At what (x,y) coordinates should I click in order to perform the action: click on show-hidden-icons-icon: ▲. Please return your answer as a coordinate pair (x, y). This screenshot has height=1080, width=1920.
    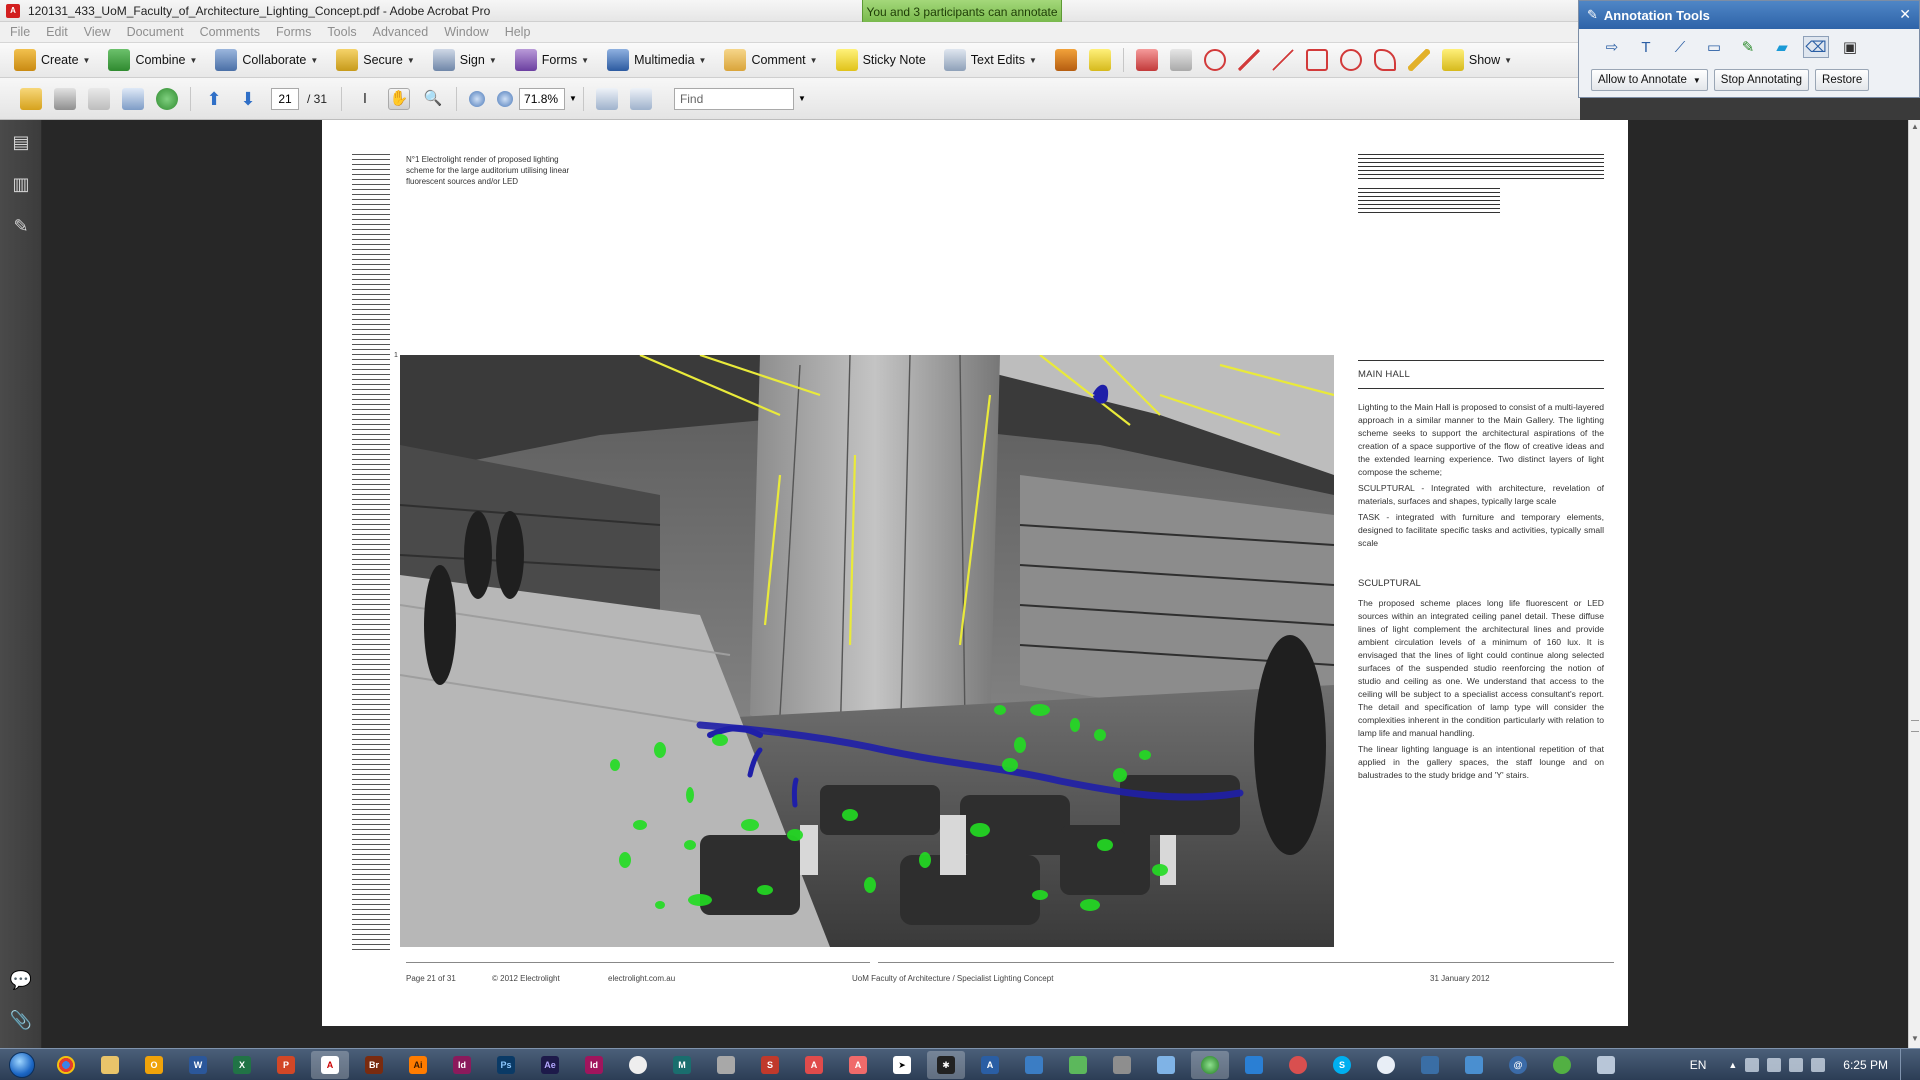
    Looking at the image, I should click on (1732, 1065).